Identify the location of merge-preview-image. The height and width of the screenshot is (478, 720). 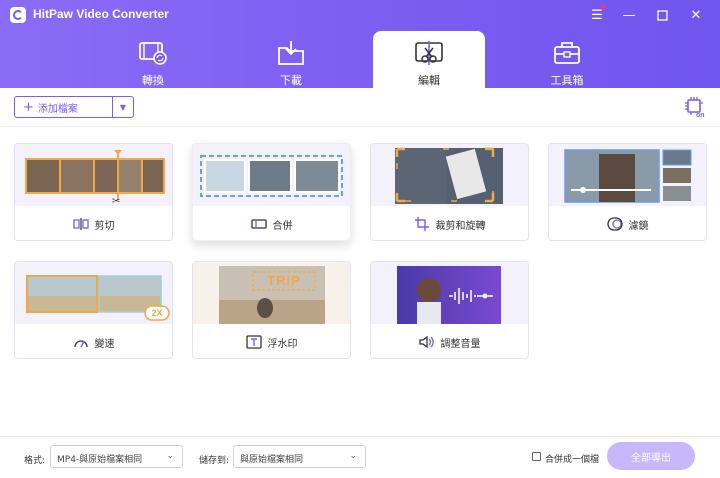
(271, 176).